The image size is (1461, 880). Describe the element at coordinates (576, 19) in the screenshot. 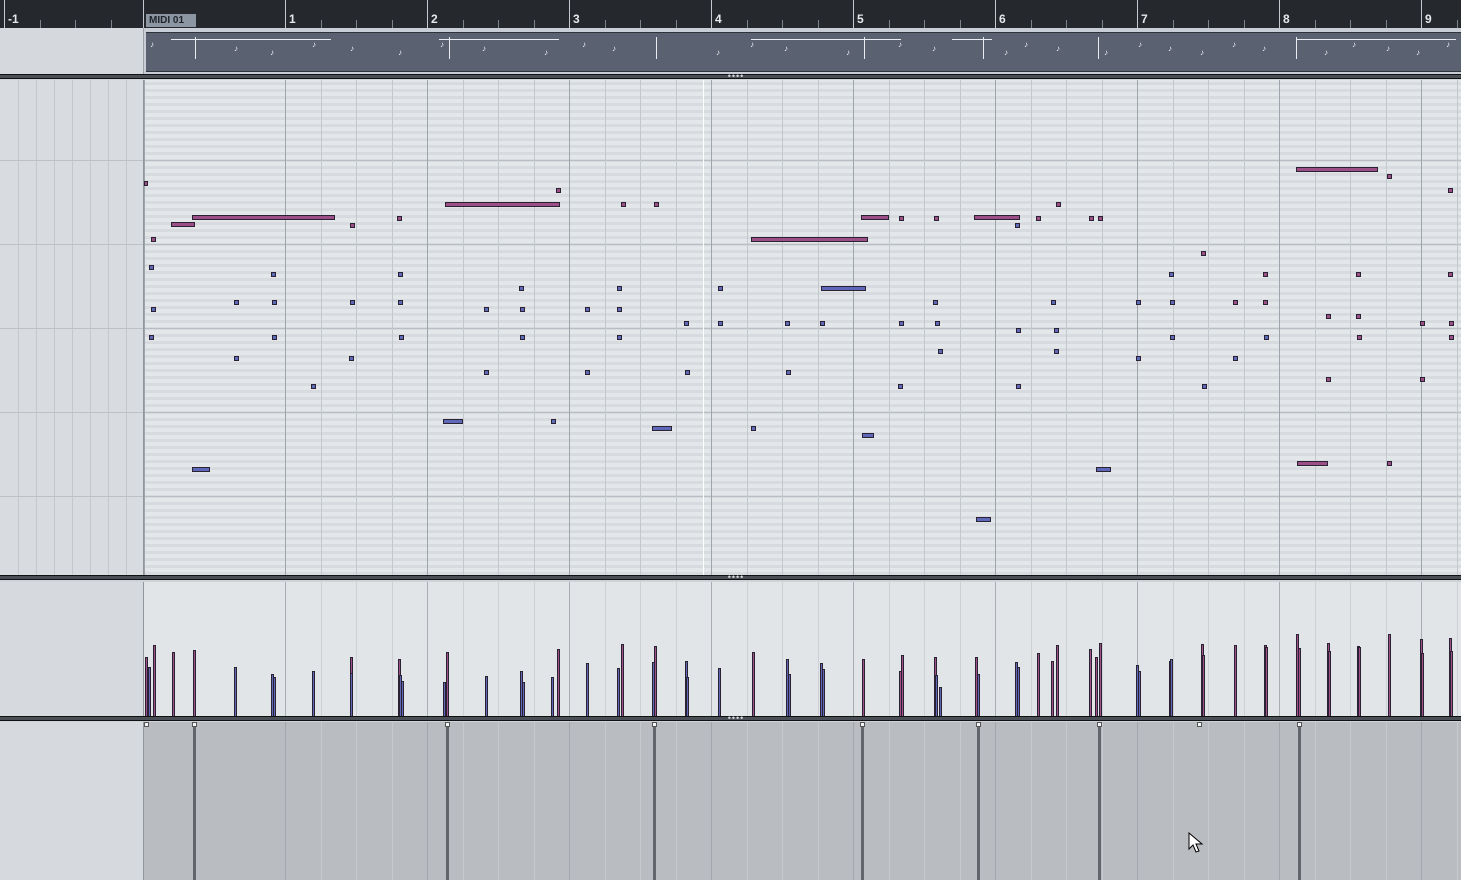

I see `ruler-bar-label: 3` at that location.